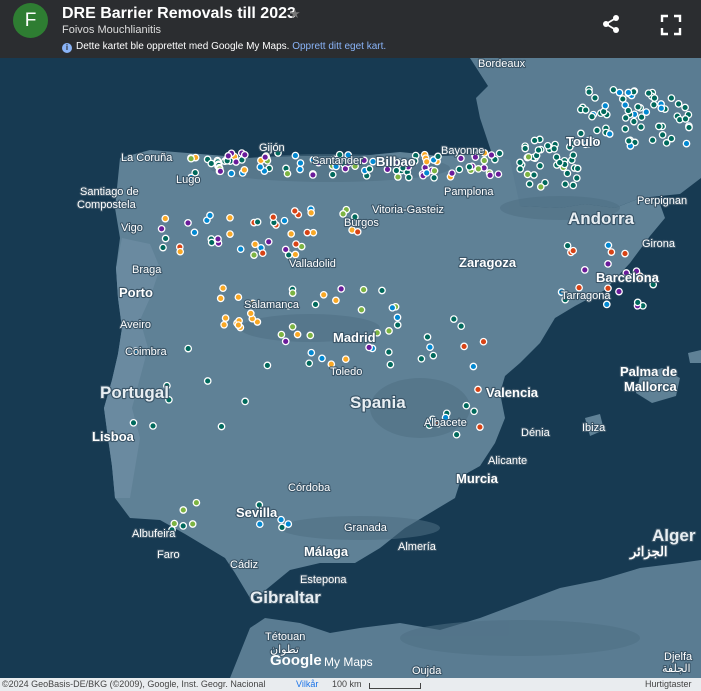 The image size is (701, 691). Describe the element at coordinates (668, 684) in the screenshot. I see `shortcuts-link: Hurtigtaster` at that location.